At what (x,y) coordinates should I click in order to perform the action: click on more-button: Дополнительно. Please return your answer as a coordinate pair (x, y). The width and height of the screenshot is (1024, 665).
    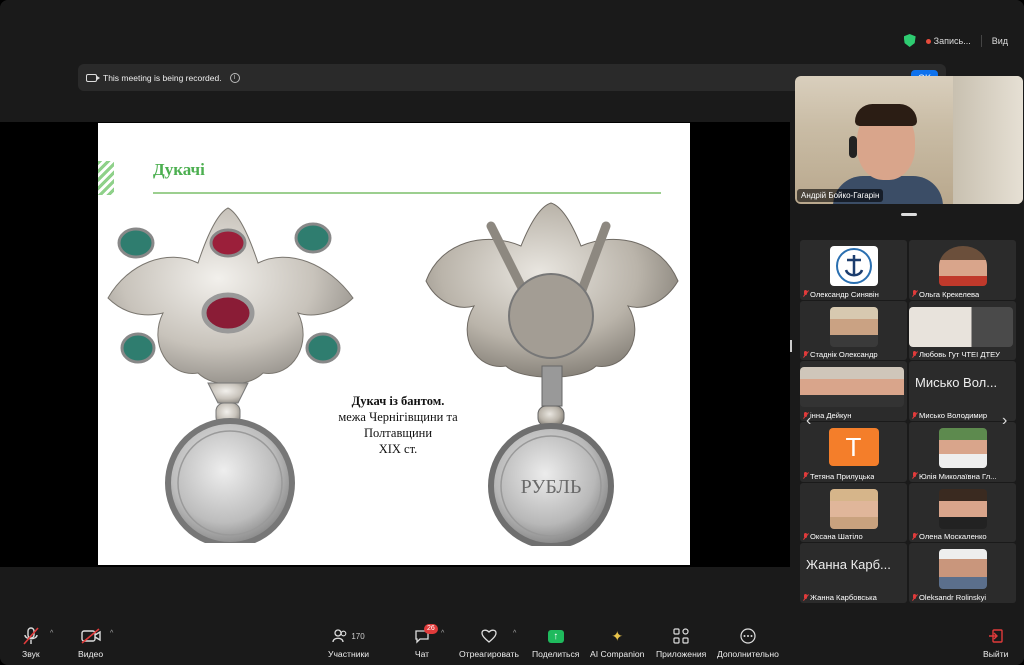
    Looking at the image, I should click on (748, 642).